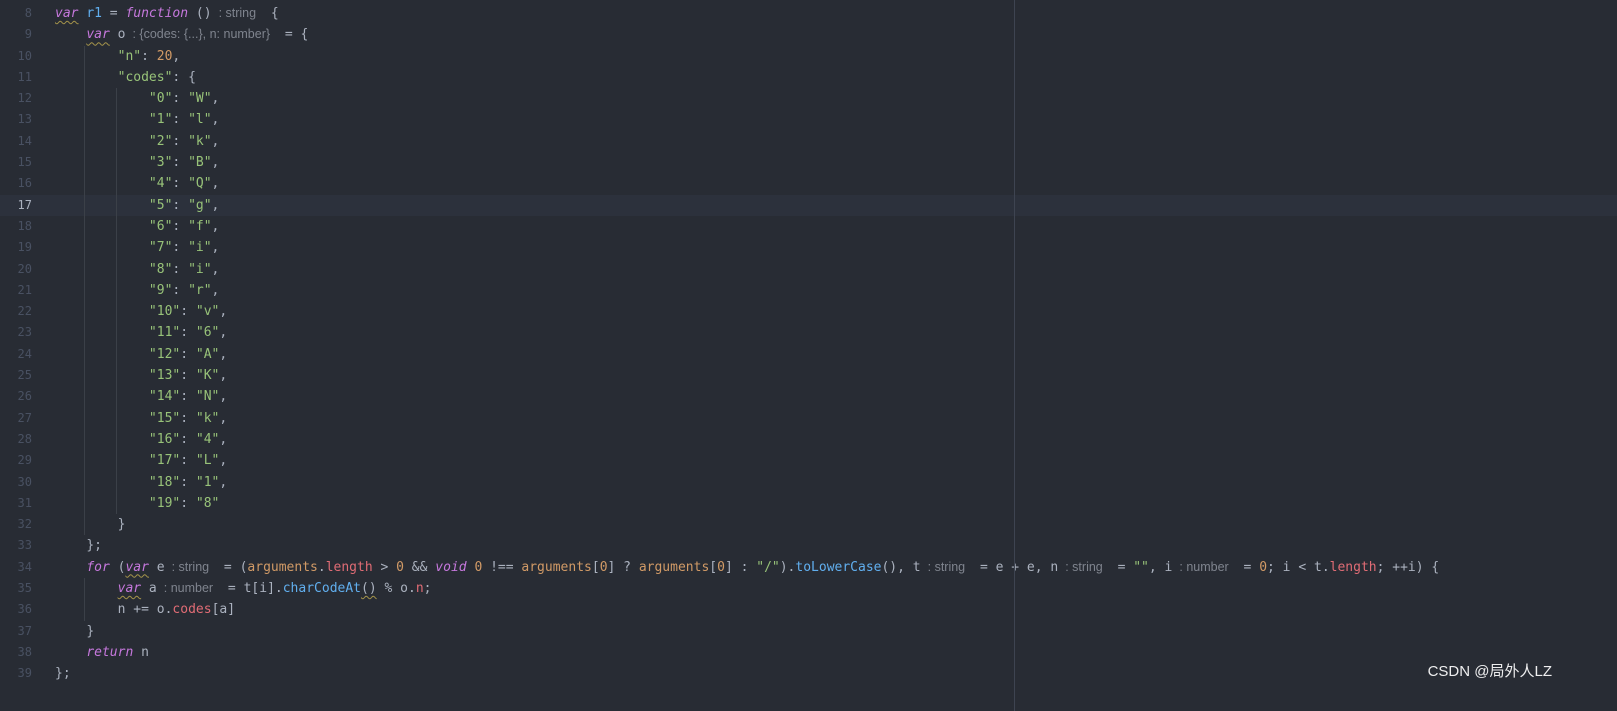  I want to click on code-content: var a: number = t[i].charCodeAt() % o.n;, so click(243, 589).